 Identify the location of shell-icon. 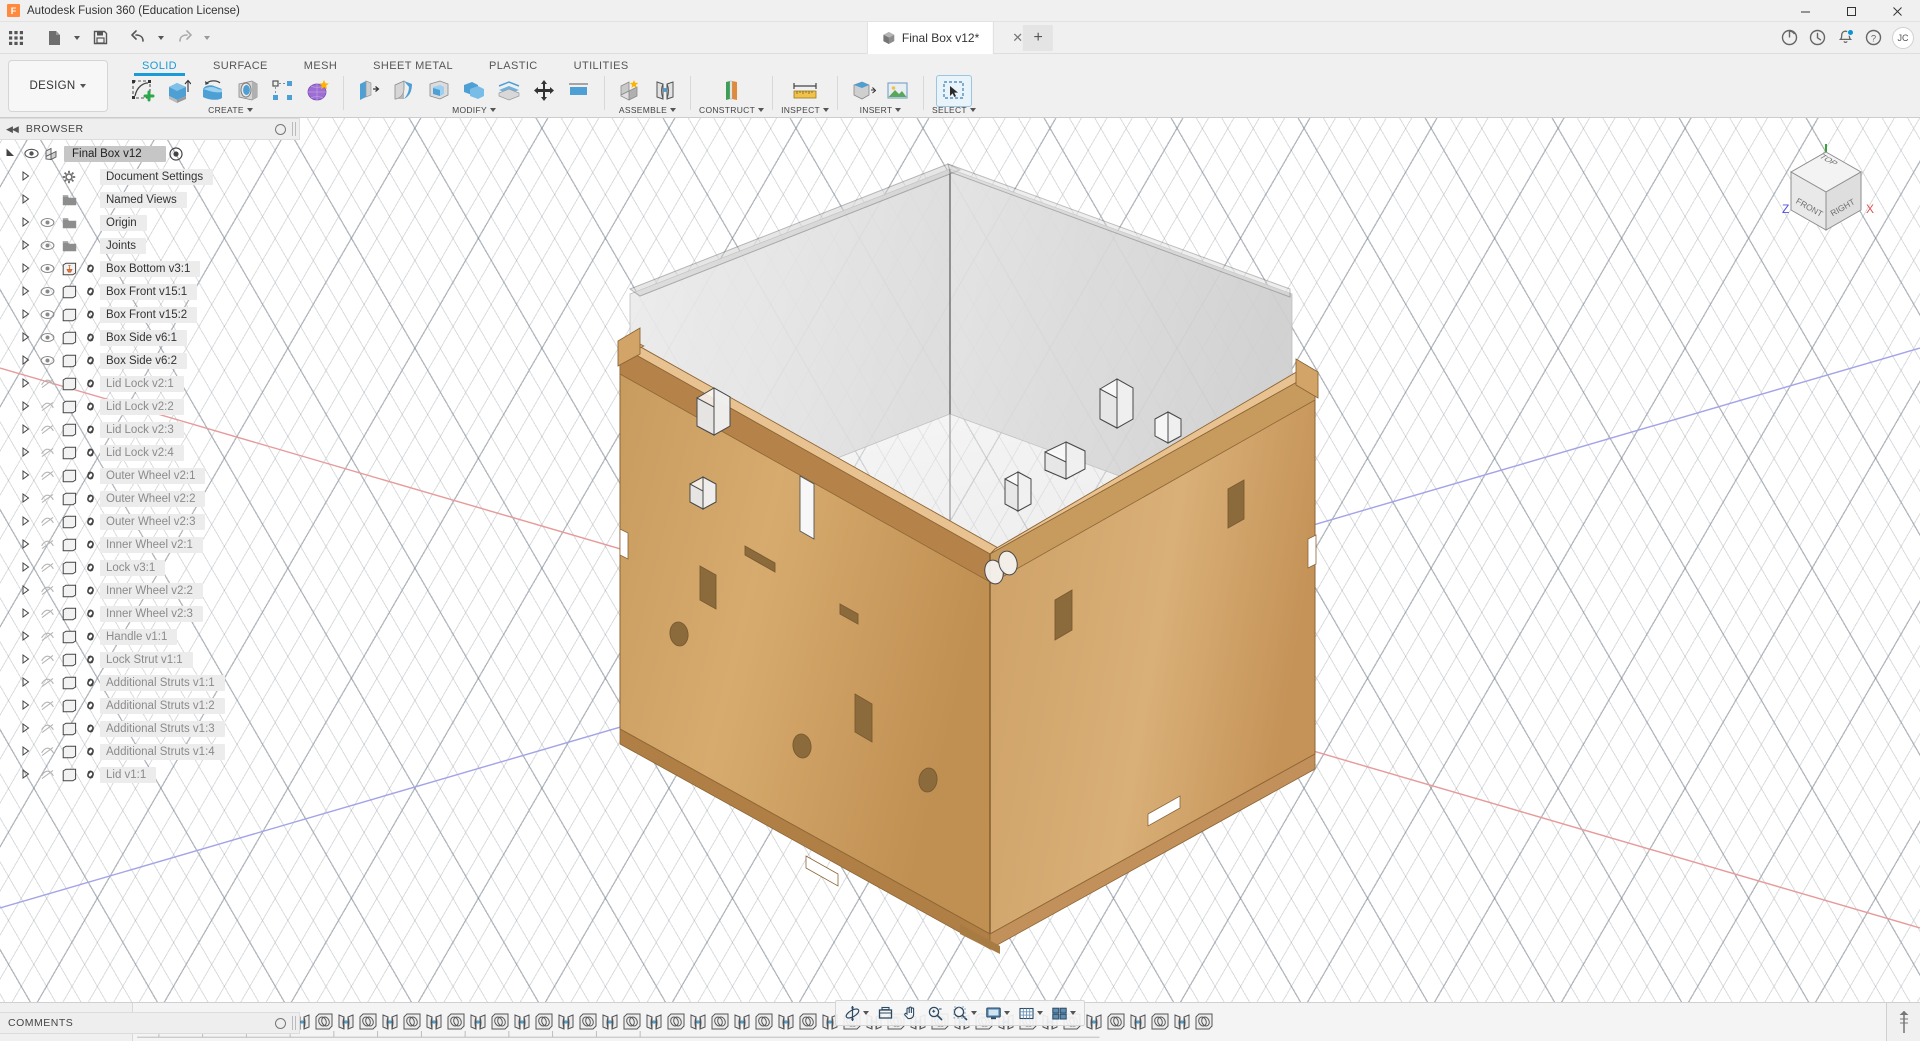
(439, 91).